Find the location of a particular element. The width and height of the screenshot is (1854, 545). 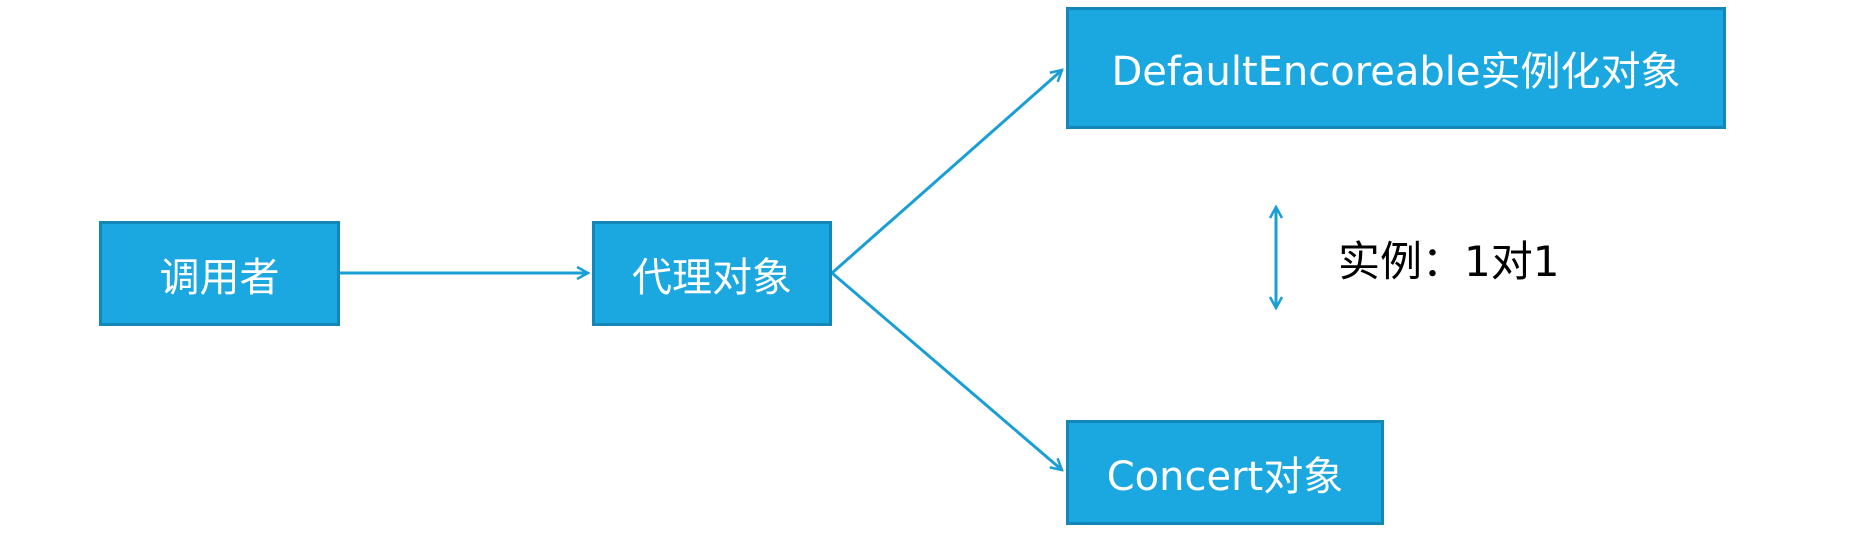

arrow-proxy-to-concert is located at coordinates (946, 370).